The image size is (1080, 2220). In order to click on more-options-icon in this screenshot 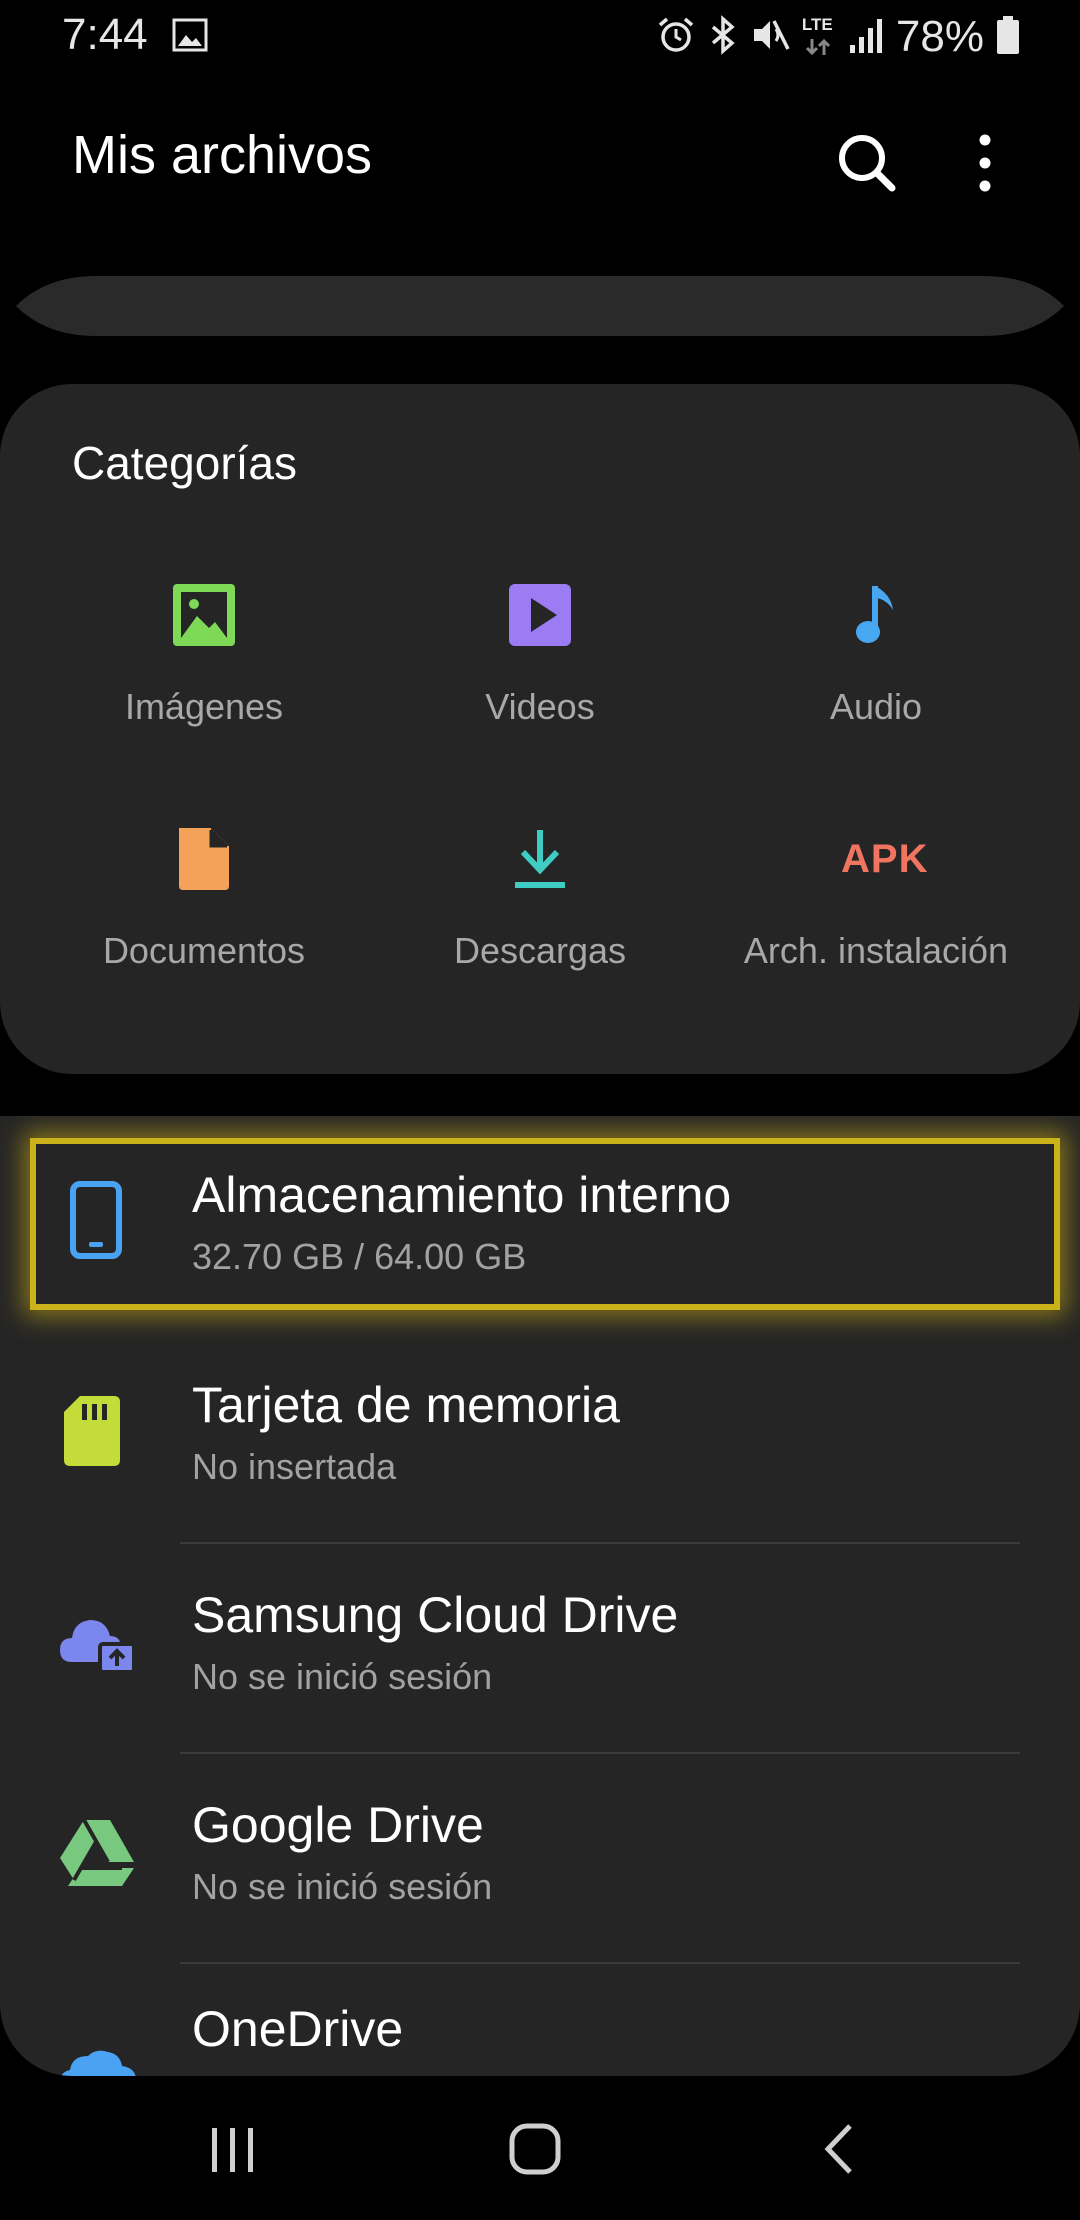, I will do `click(985, 168)`.